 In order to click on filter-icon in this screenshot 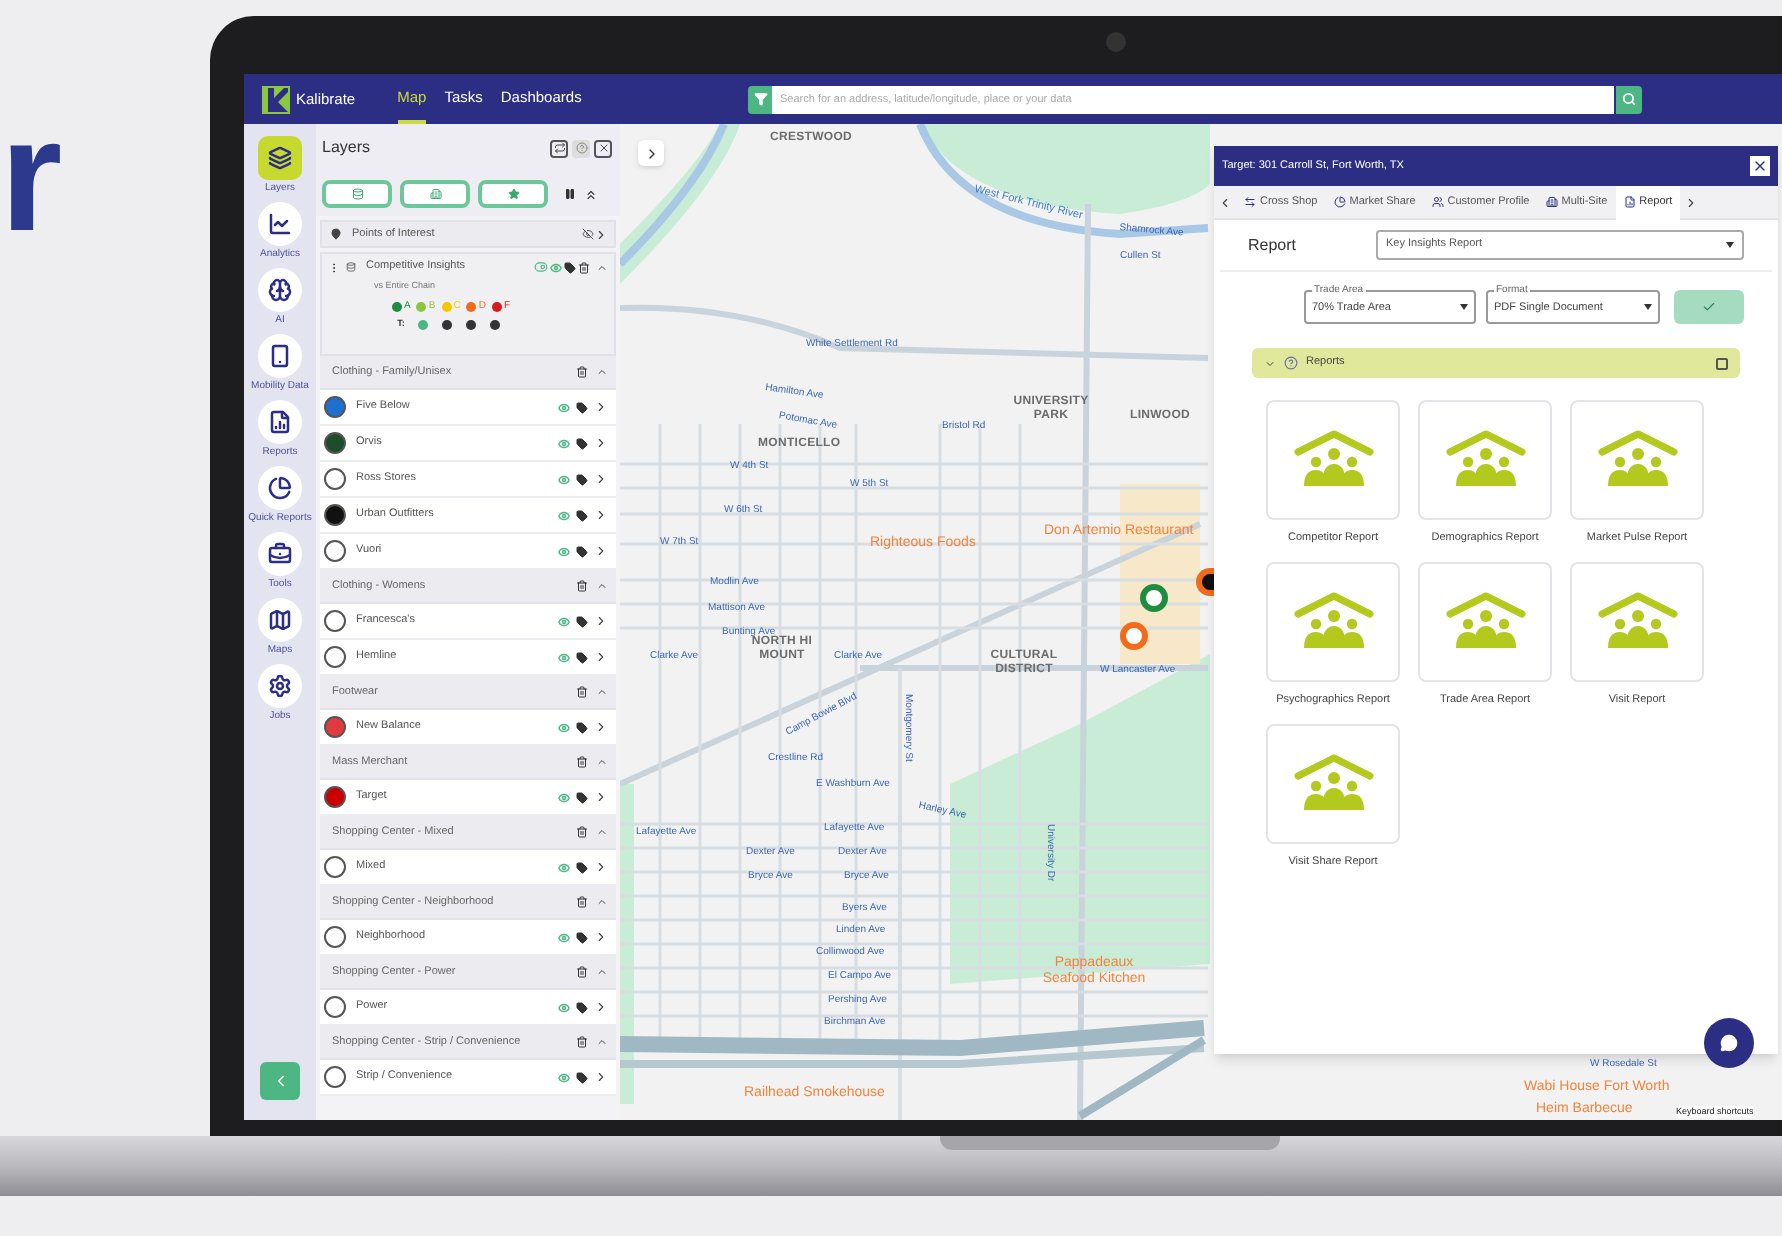, I will do `click(760, 99)`.